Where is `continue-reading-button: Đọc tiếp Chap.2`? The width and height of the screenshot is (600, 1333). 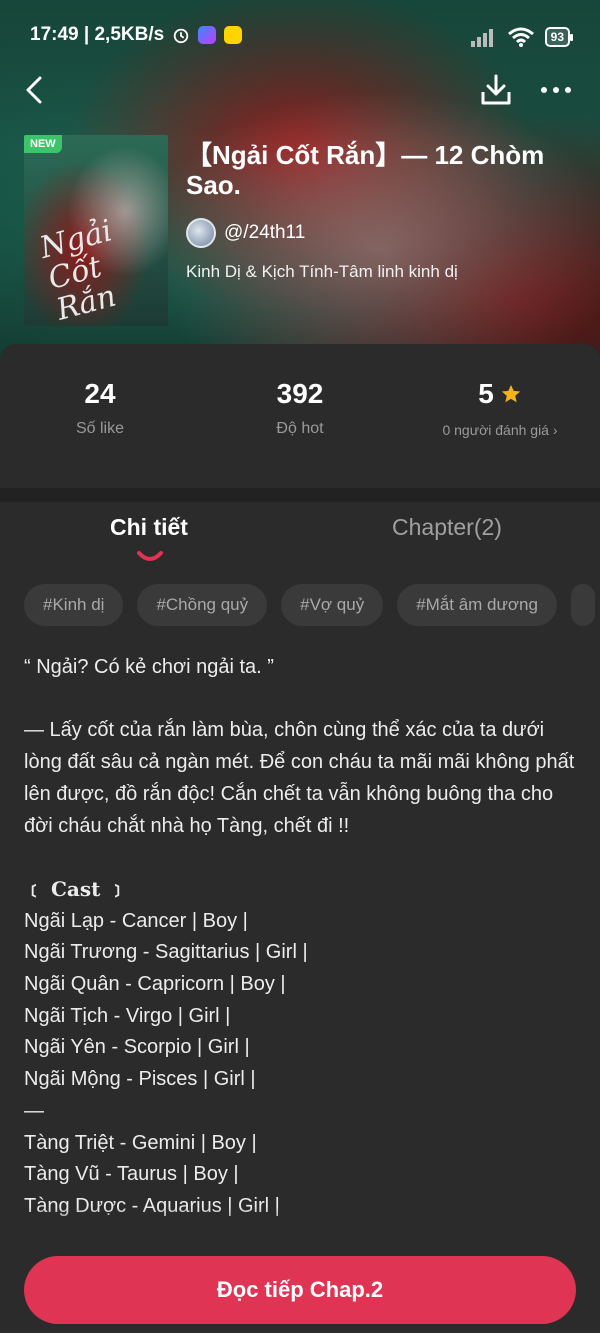 continue-reading-button: Đọc tiếp Chap.2 is located at coordinates (300, 1290).